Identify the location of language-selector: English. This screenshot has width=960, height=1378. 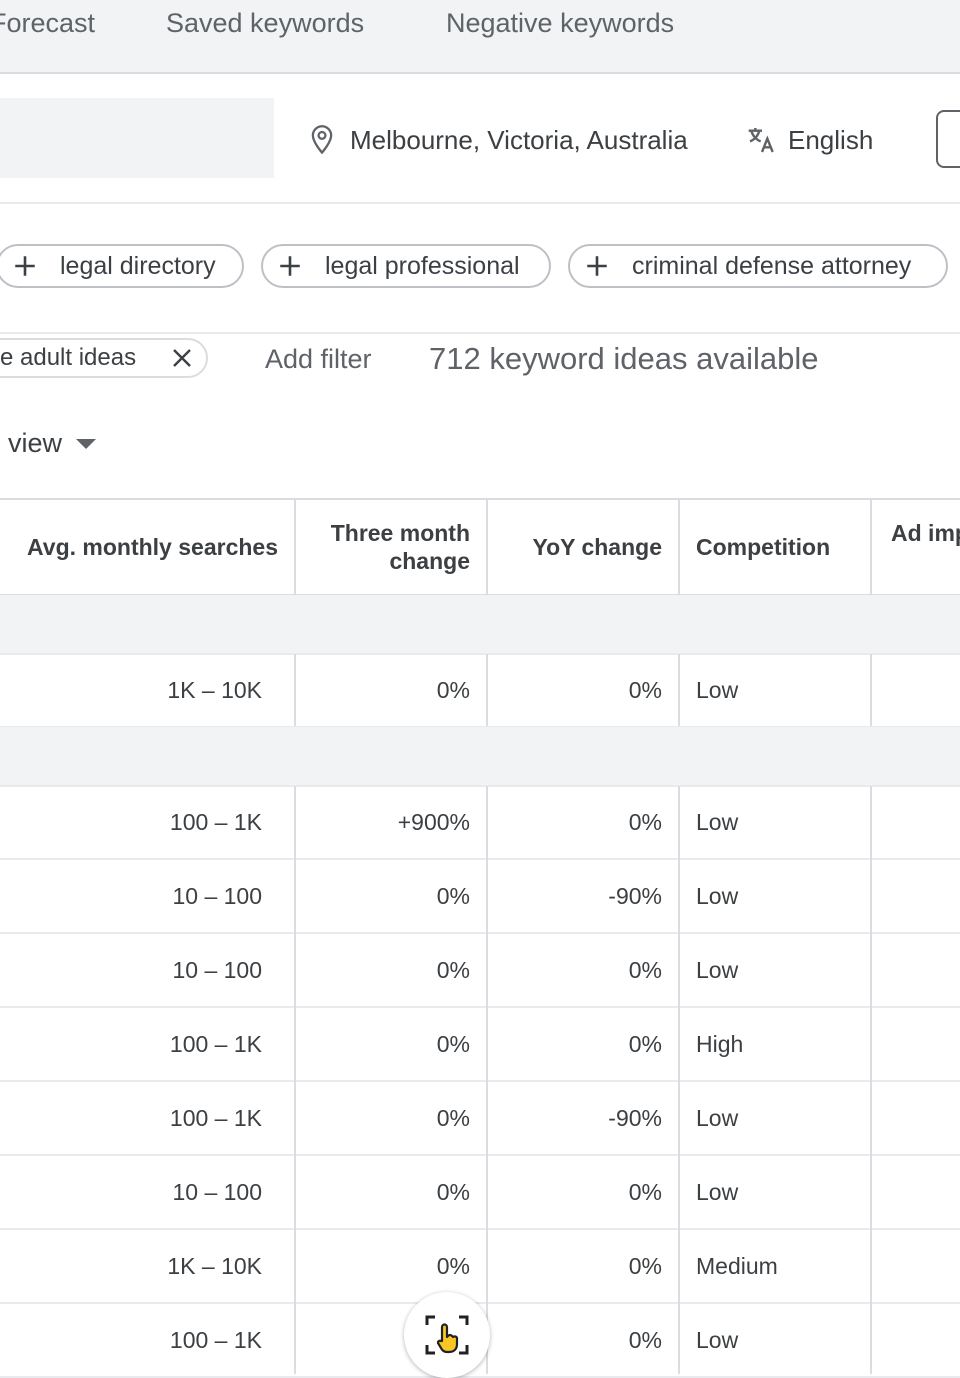
(809, 140).